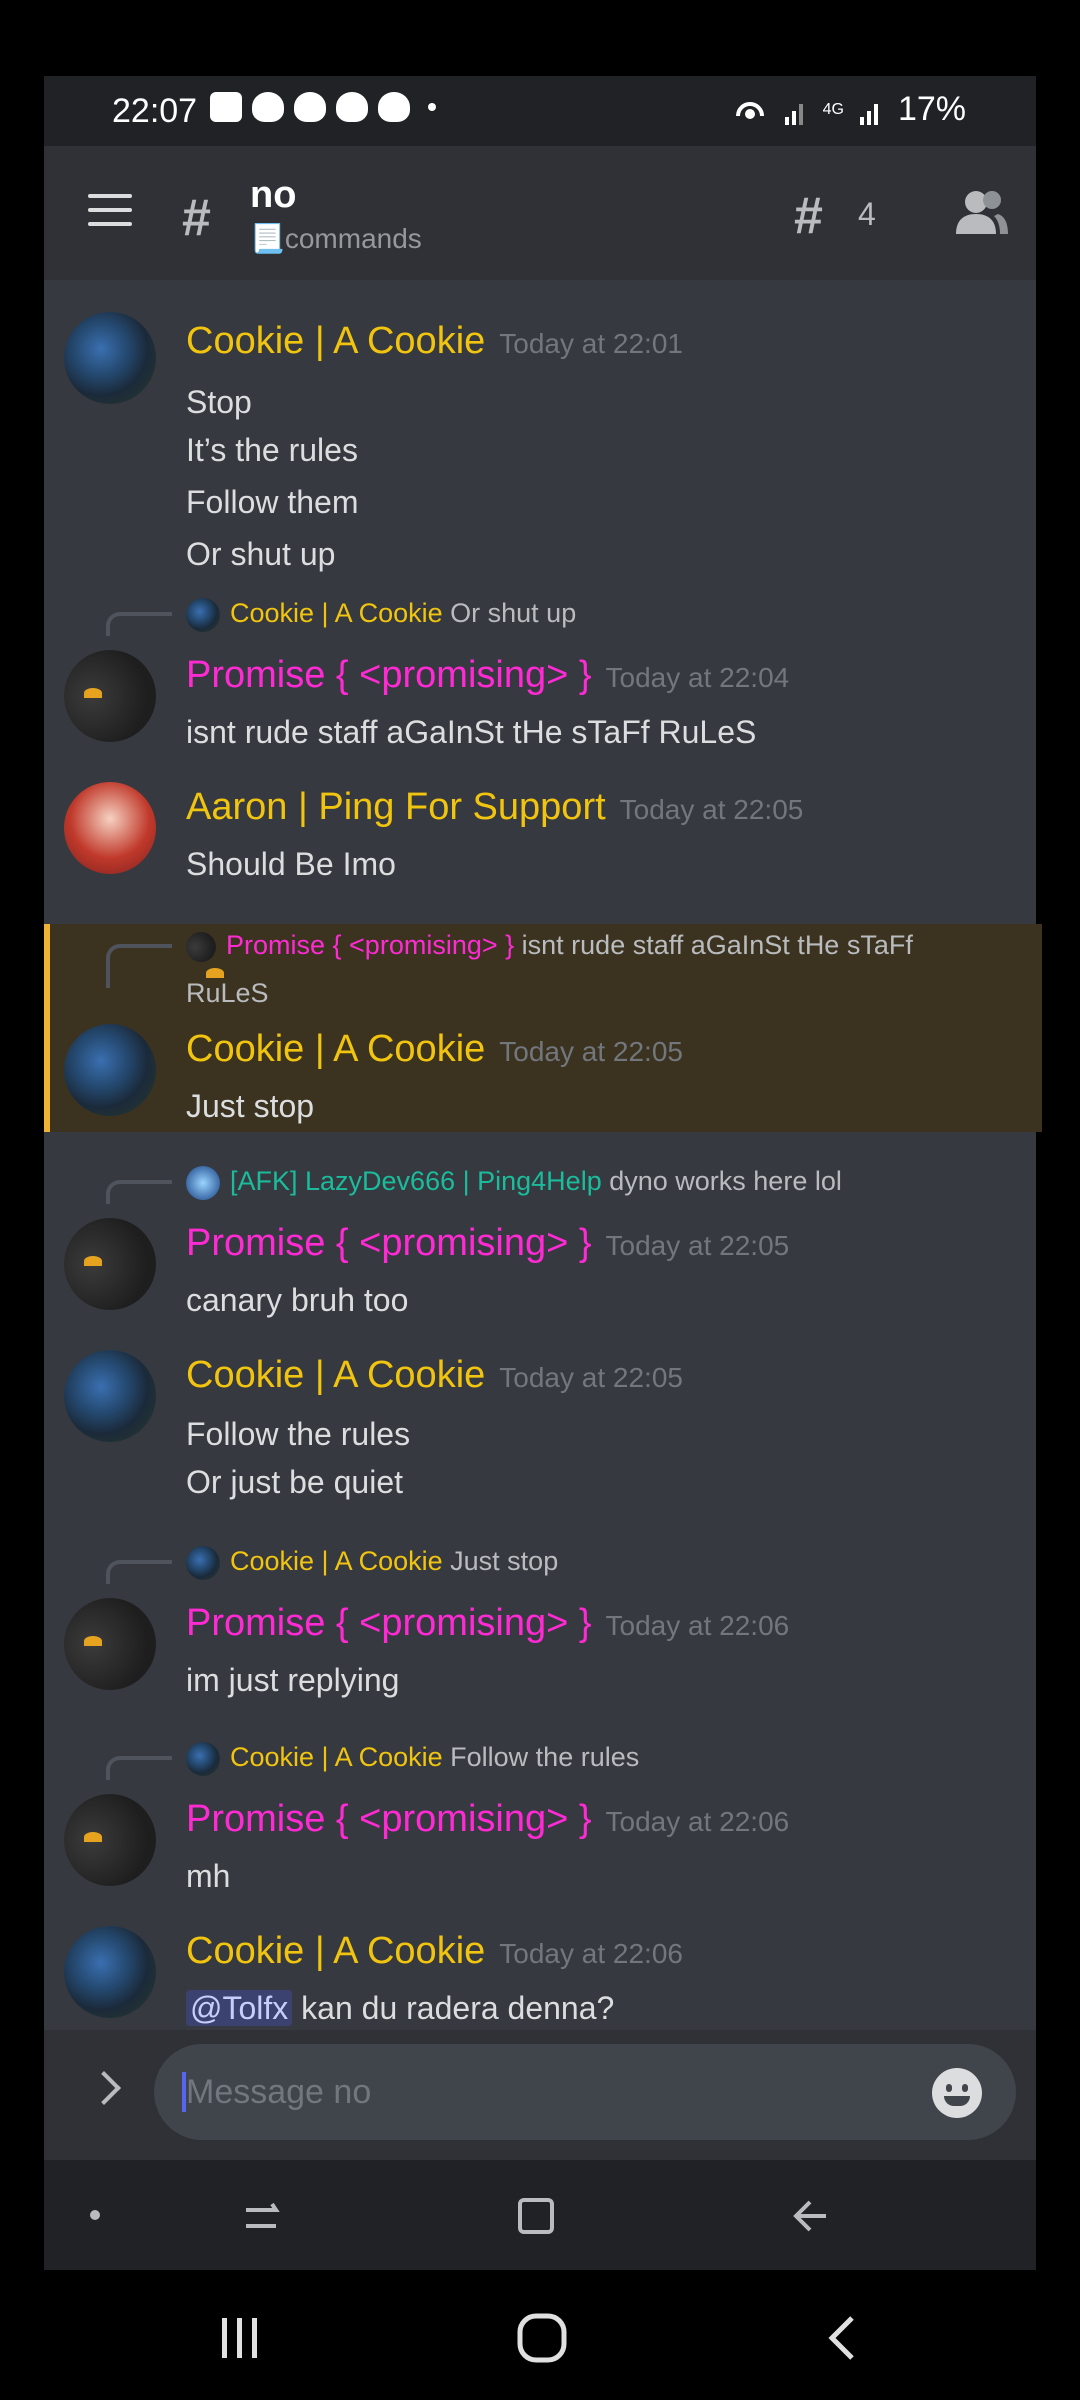 The height and width of the screenshot is (2400, 1080). I want to click on status-time: 22:07, so click(155, 111).